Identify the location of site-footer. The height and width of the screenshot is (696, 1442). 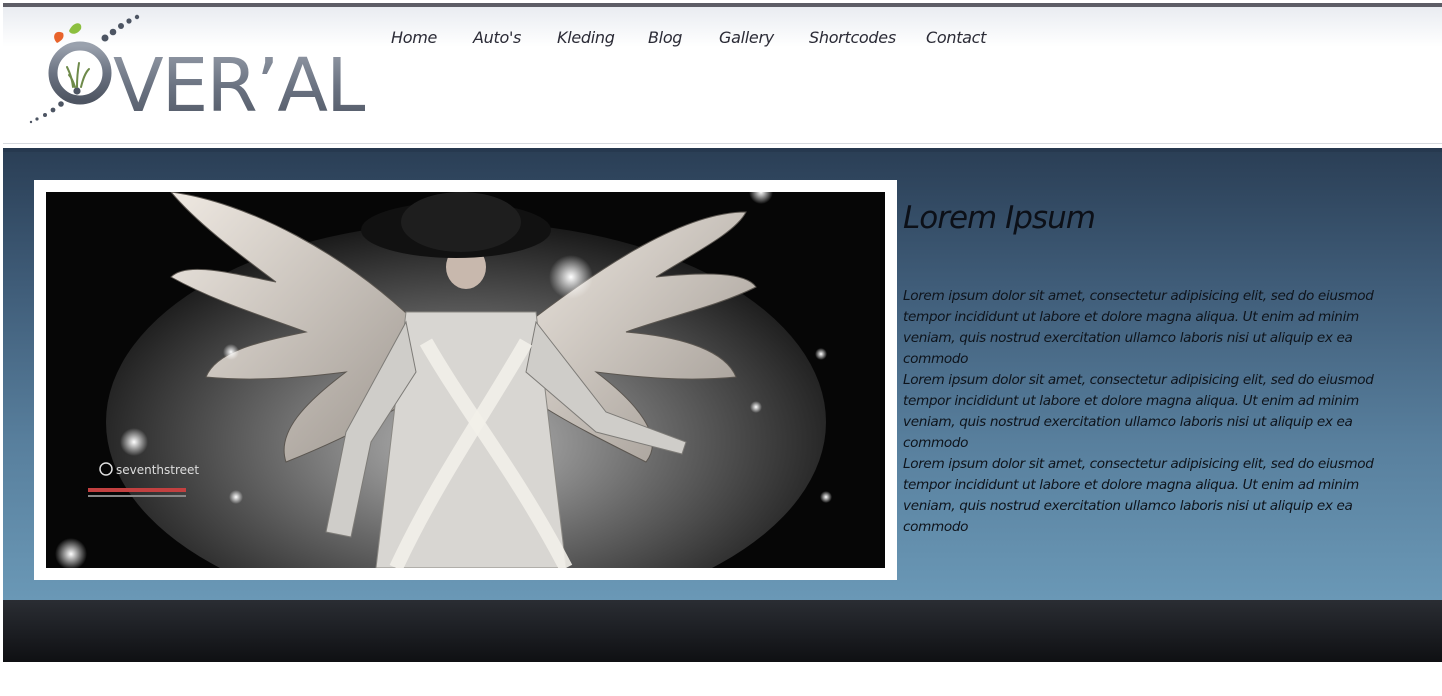
(722, 631).